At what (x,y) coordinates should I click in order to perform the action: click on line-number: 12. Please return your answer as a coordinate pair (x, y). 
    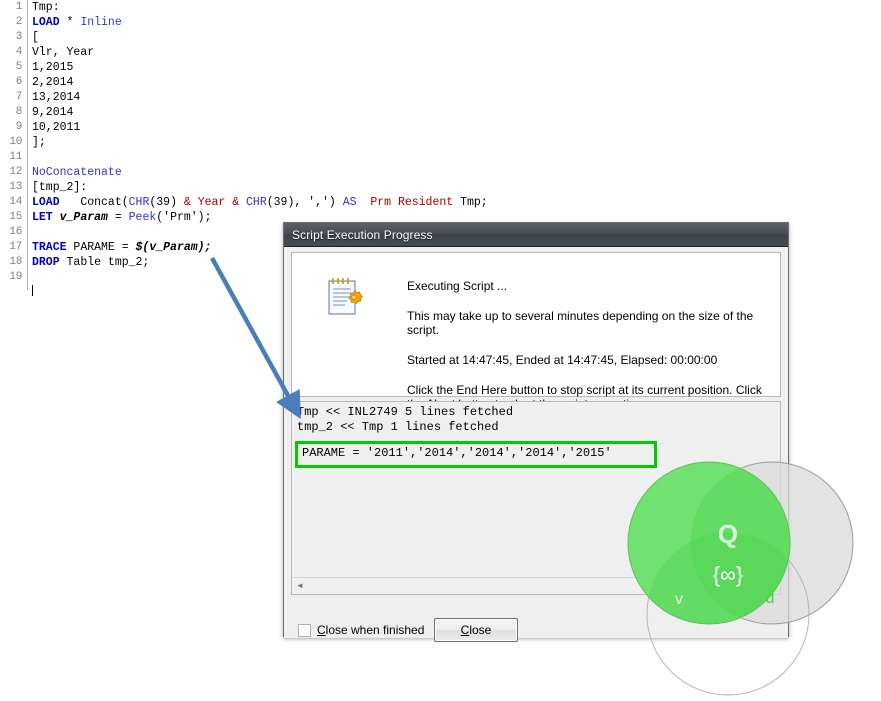
    Looking at the image, I should click on (15, 172).